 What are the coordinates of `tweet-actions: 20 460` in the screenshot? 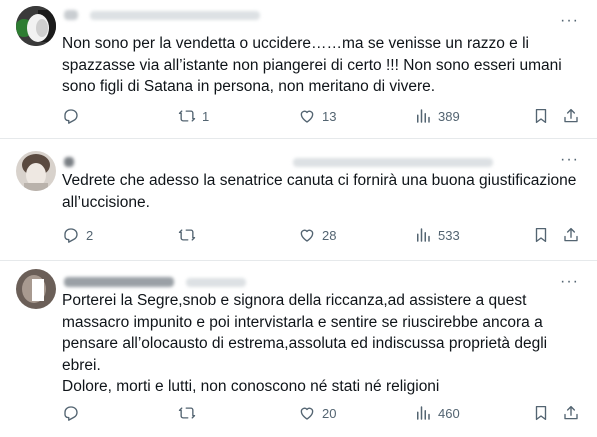 It's located at (321, 413).